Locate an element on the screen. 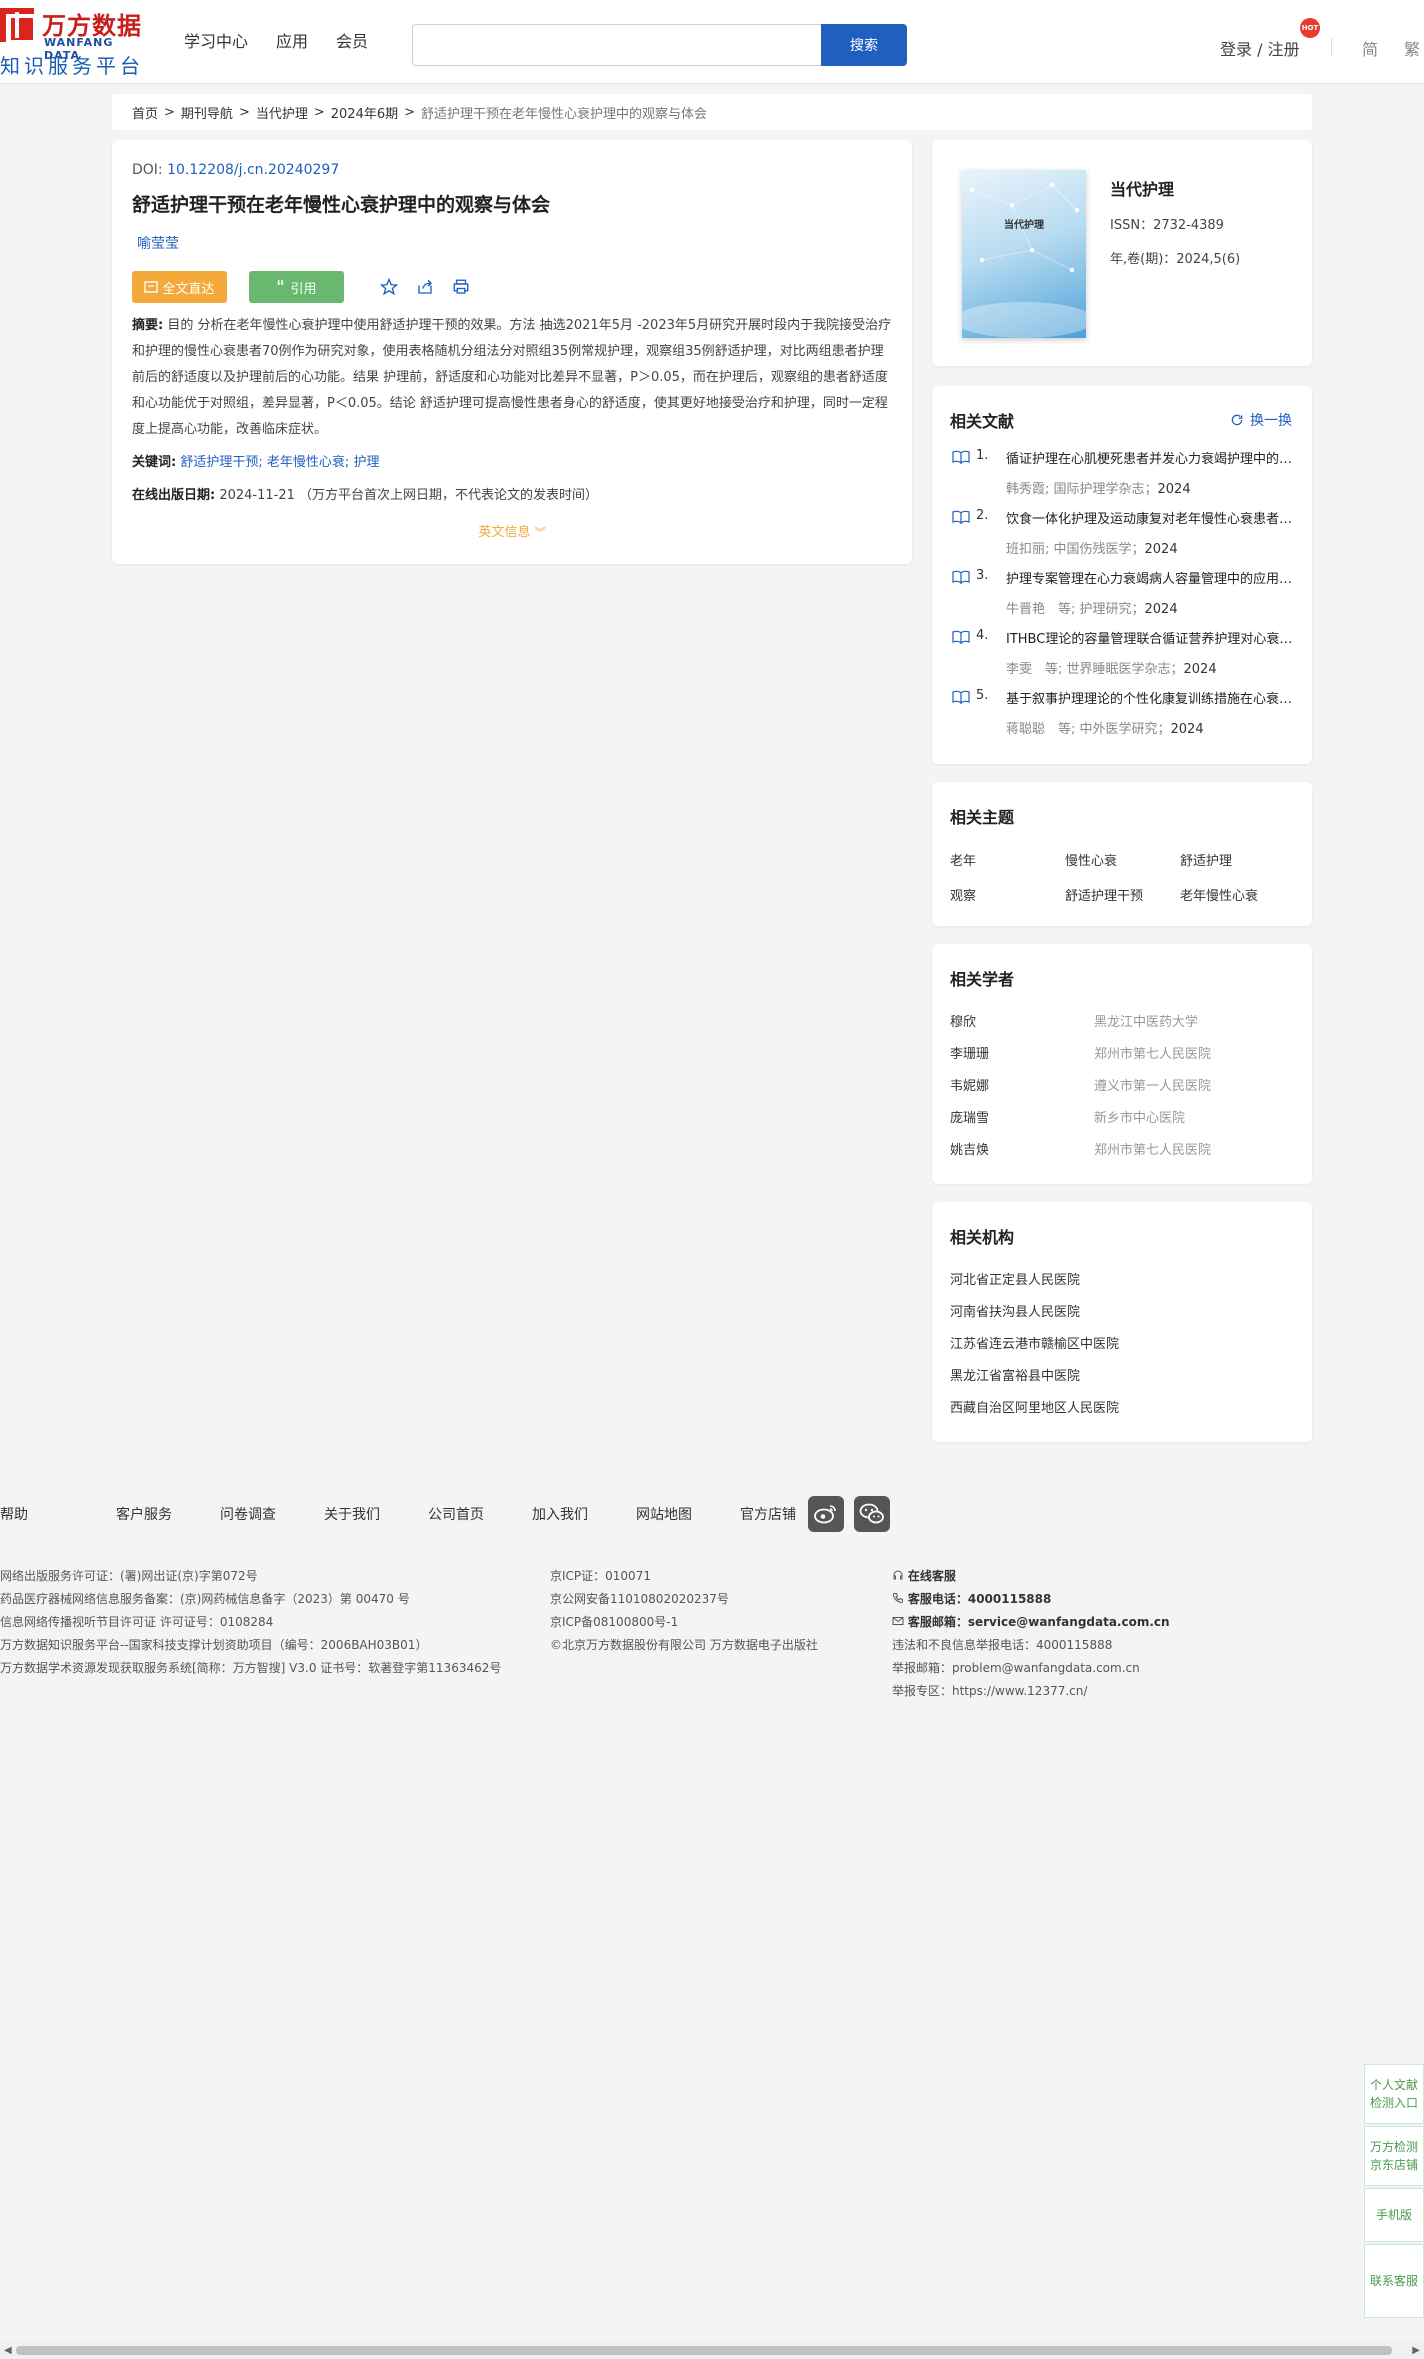 The image size is (1424, 2359). scholar-name-link: 庞瑞雪 is located at coordinates (1022, 1116).